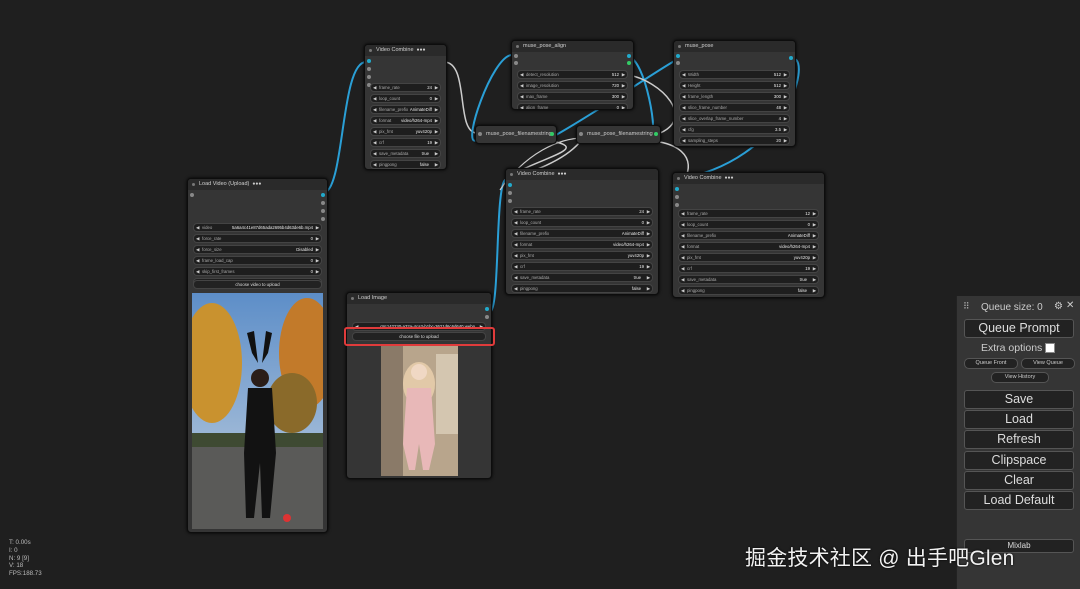 Image resolution: width=1080 pixels, height=589 pixels. Describe the element at coordinates (257, 260) in the screenshot. I see `widget-frame-load-cap: ◀ frame_load_cap 0 ▶` at that location.